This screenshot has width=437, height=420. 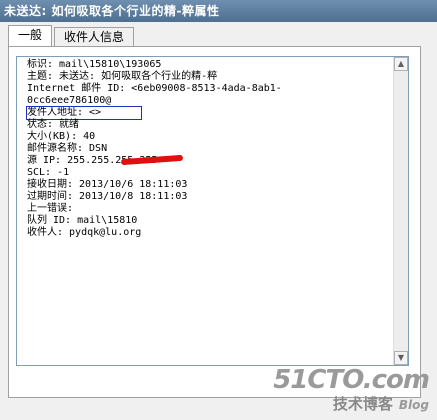 I want to click on detail-line-received: 接收日期: 2013/10/6 18:11:03, so click(x=107, y=184).